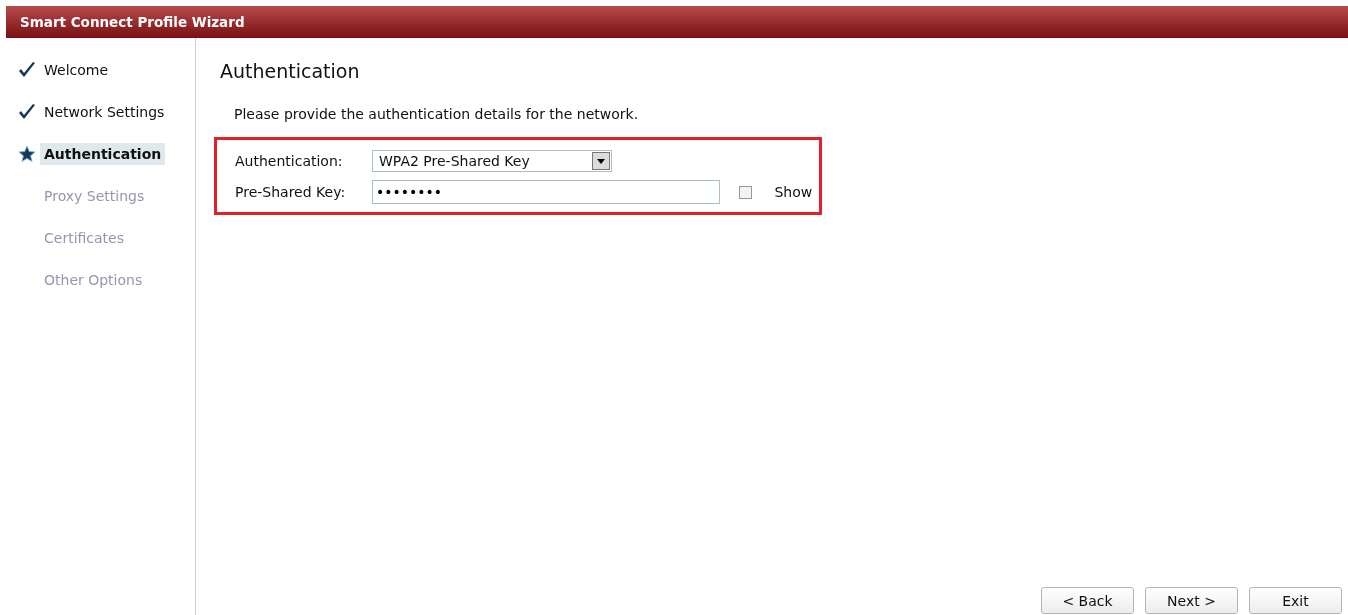  What do you see at coordinates (291, 192) in the screenshot?
I see `field-label: Pre-Shared Key:` at bounding box center [291, 192].